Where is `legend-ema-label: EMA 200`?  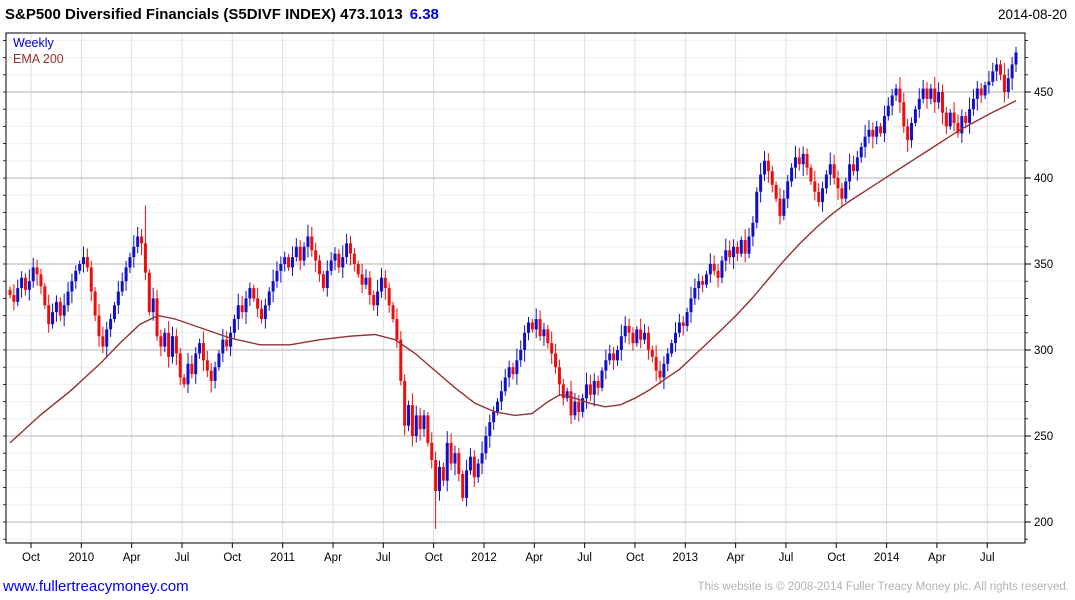 legend-ema-label: EMA 200 is located at coordinates (38, 59).